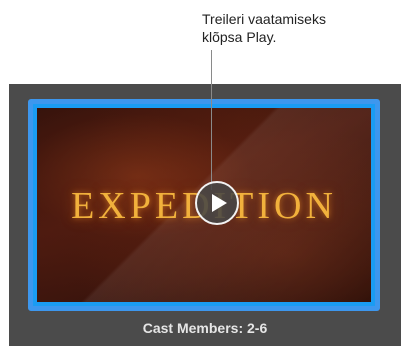 The width and height of the screenshot is (410, 351). Describe the element at coordinates (297, 28) in the screenshot. I see `callout-text: Treileri vaatamiseks klõpsa Play.` at that location.